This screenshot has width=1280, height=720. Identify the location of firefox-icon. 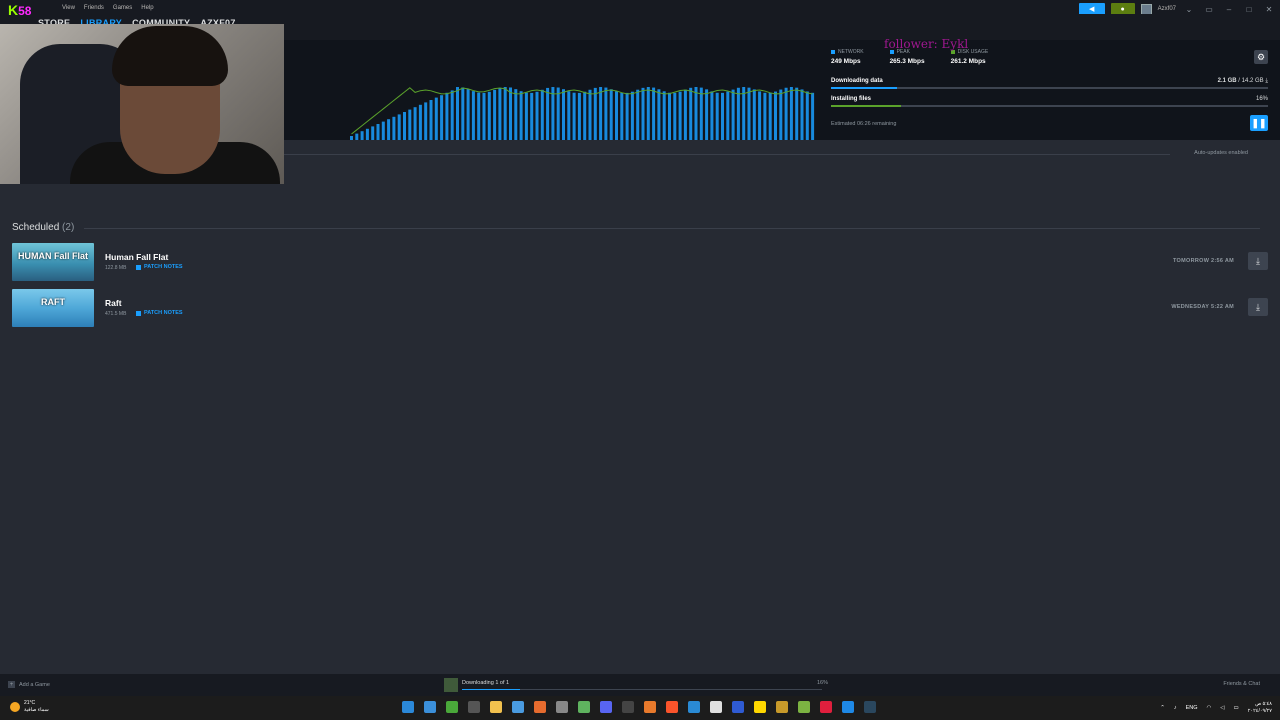
(540, 707).